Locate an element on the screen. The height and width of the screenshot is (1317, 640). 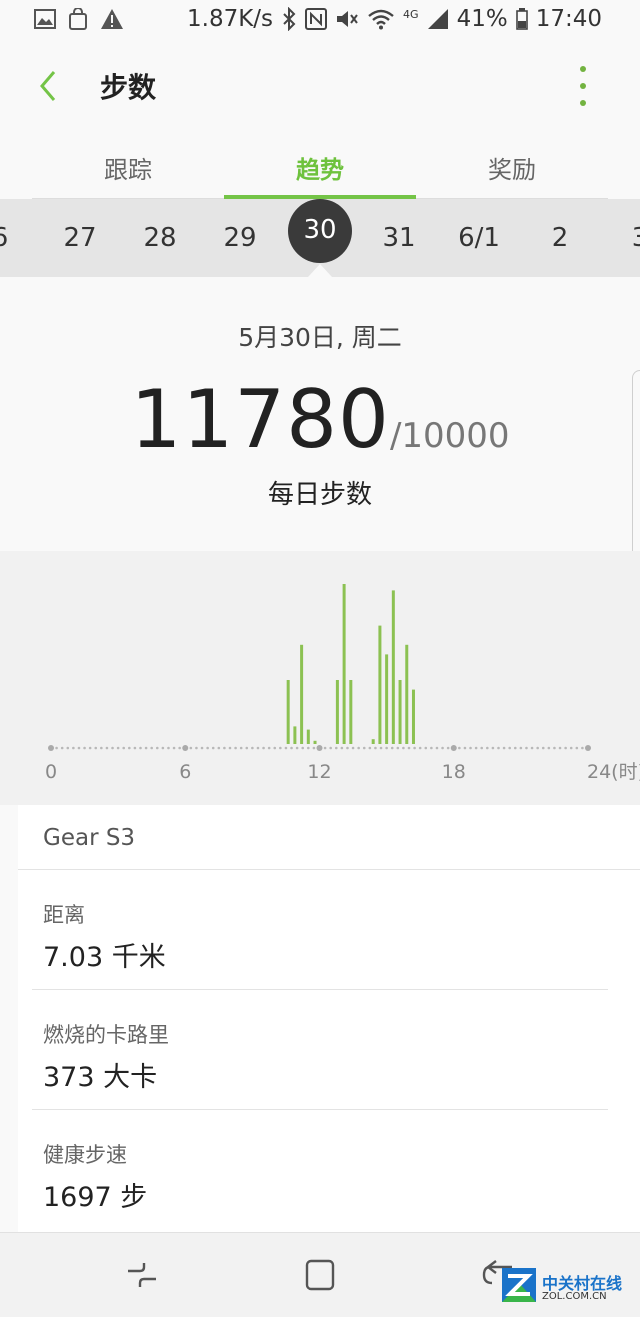
battery-percent: 41% is located at coordinates (482, 19).